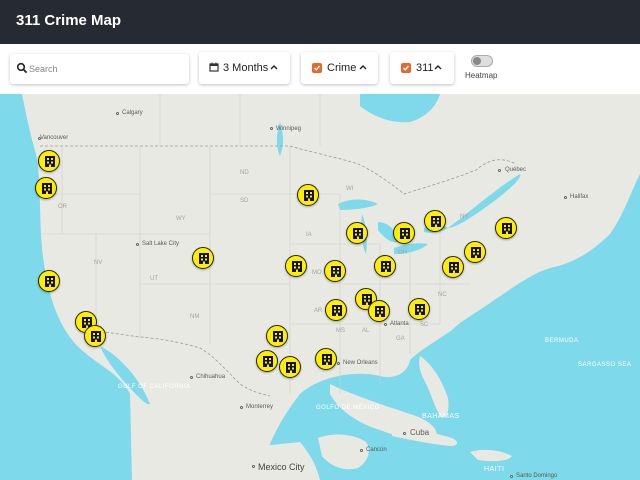  What do you see at coordinates (161, 244) in the screenshot?
I see `city-label: Salt Lake City` at bounding box center [161, 244].